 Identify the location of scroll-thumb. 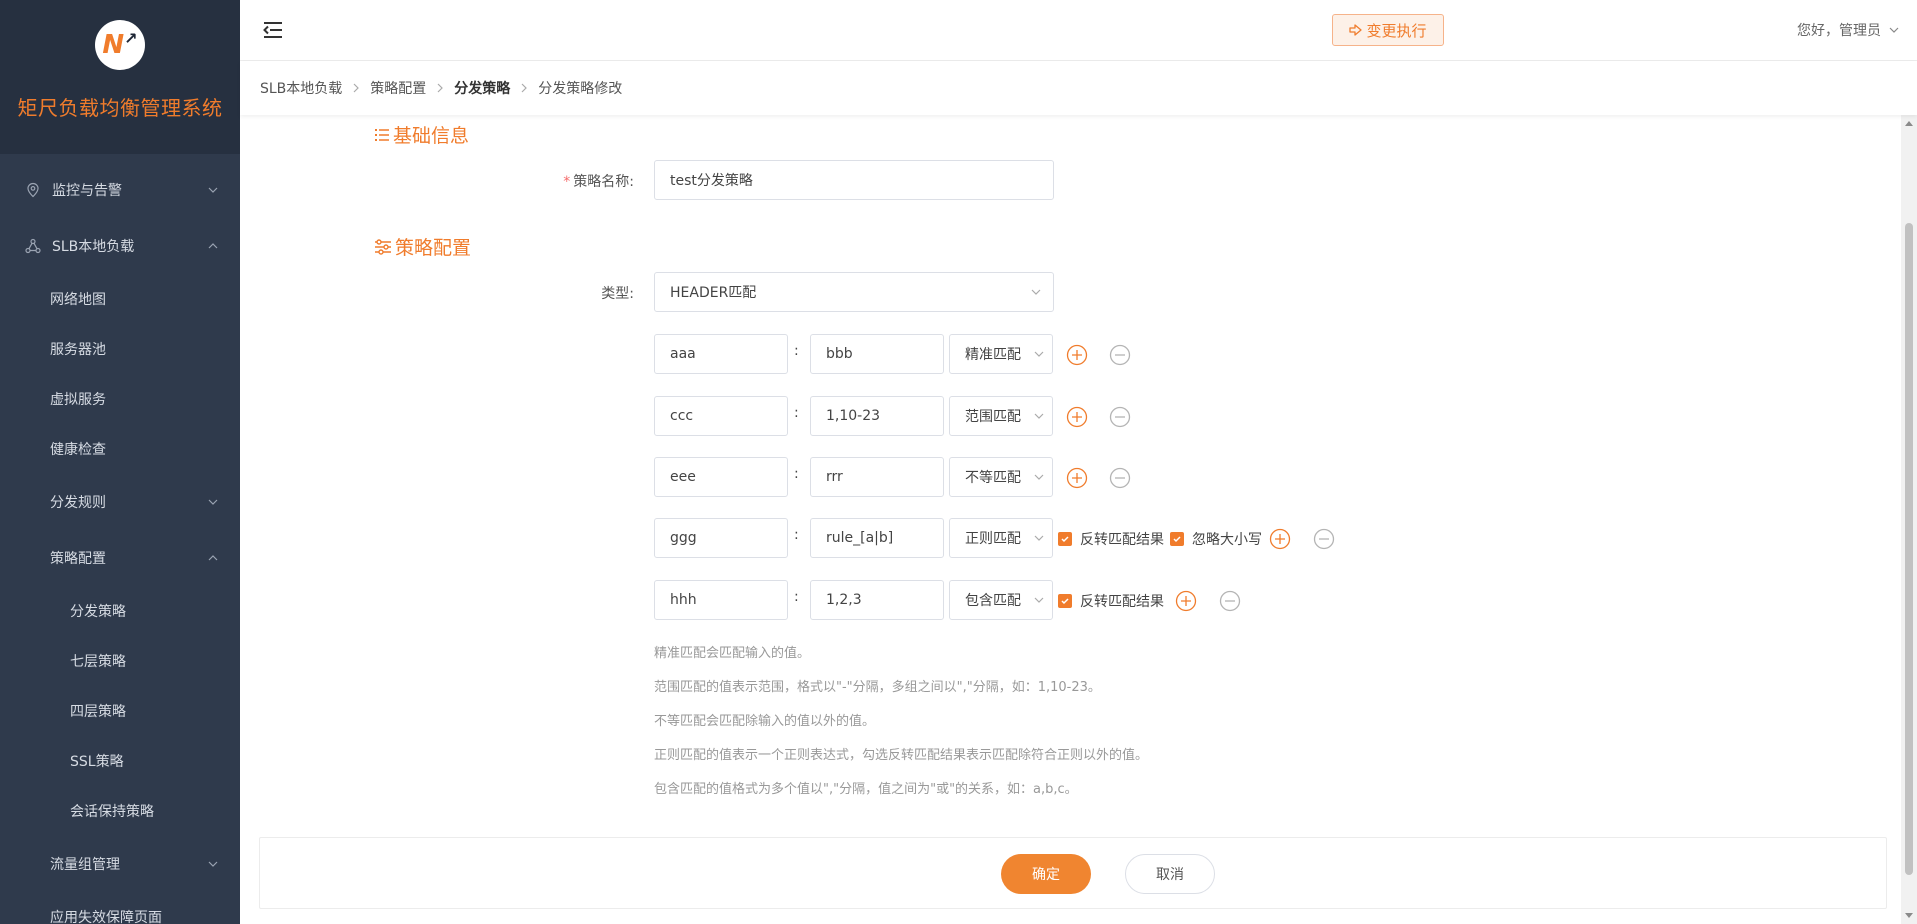
(1909, 549).